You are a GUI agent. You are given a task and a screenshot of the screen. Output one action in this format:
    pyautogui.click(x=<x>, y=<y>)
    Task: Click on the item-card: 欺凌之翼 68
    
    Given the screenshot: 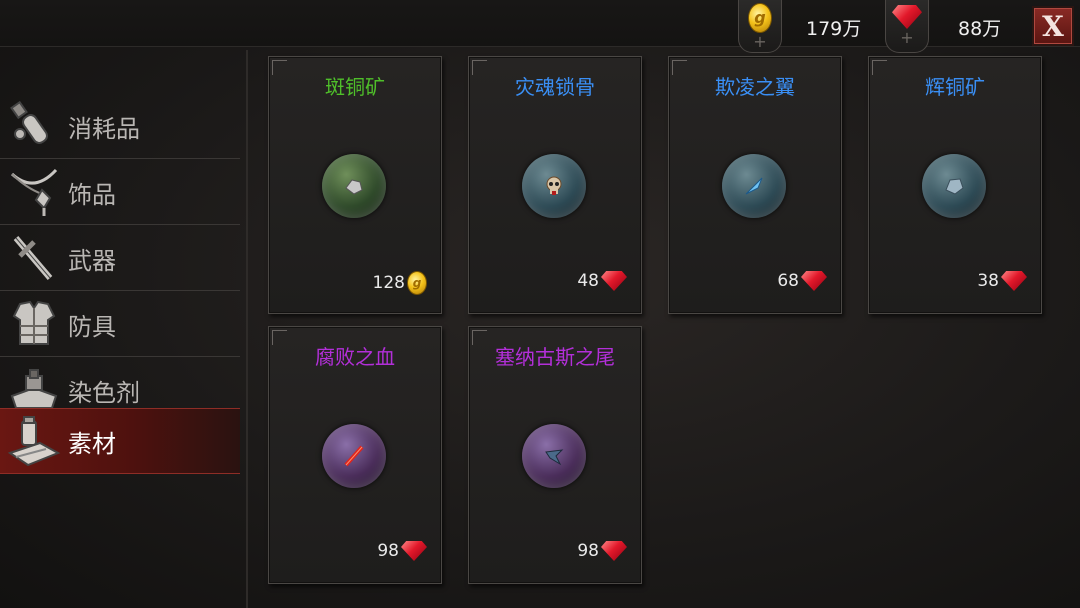 What is the action you would take?
    pyautogui.click(x=755, y=185)
    